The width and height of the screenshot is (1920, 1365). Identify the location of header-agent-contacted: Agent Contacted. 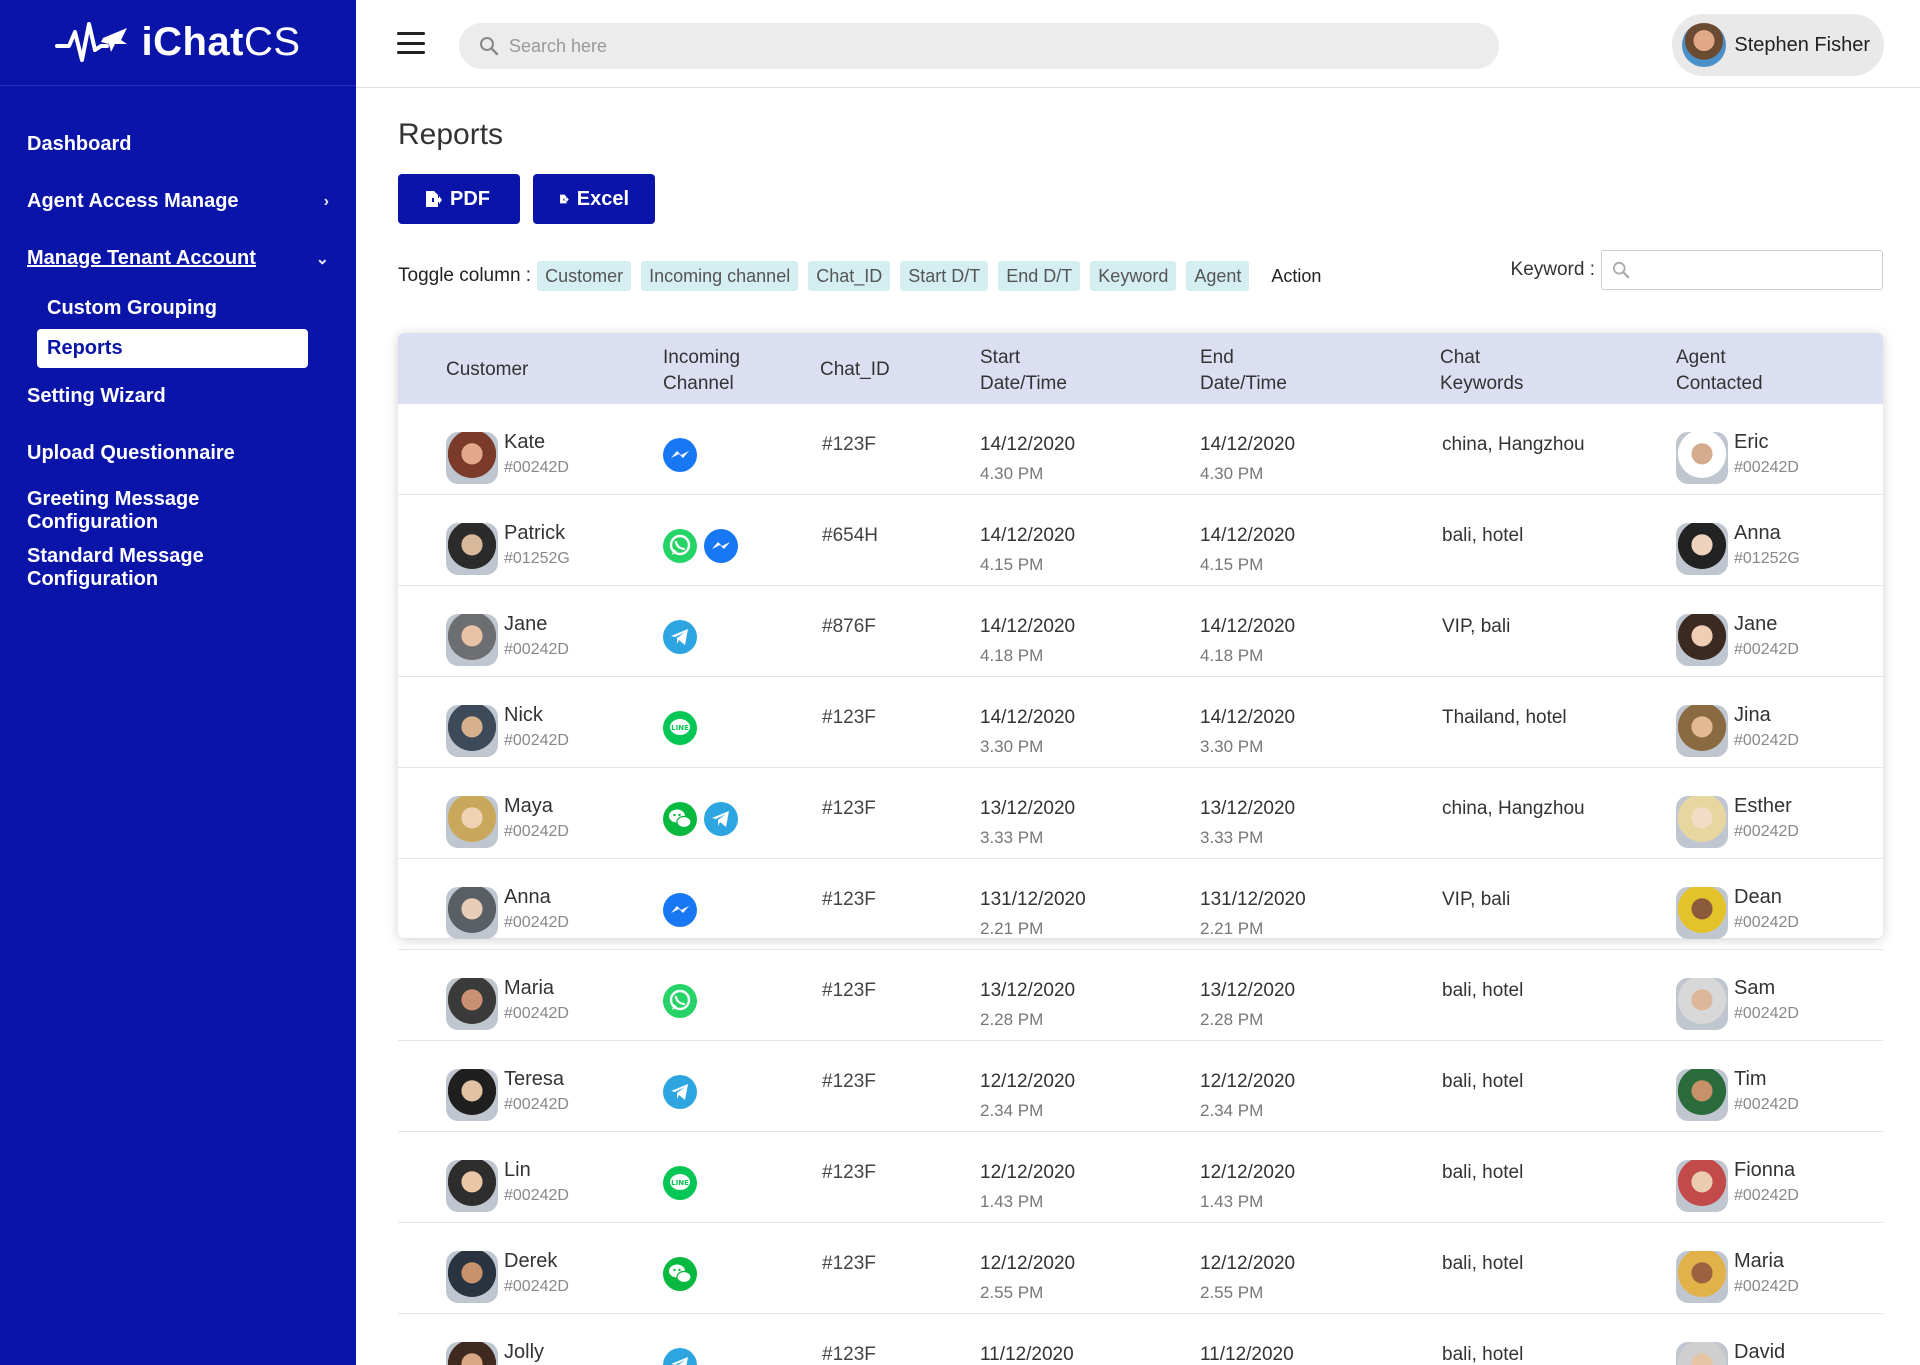
(1719, 371).